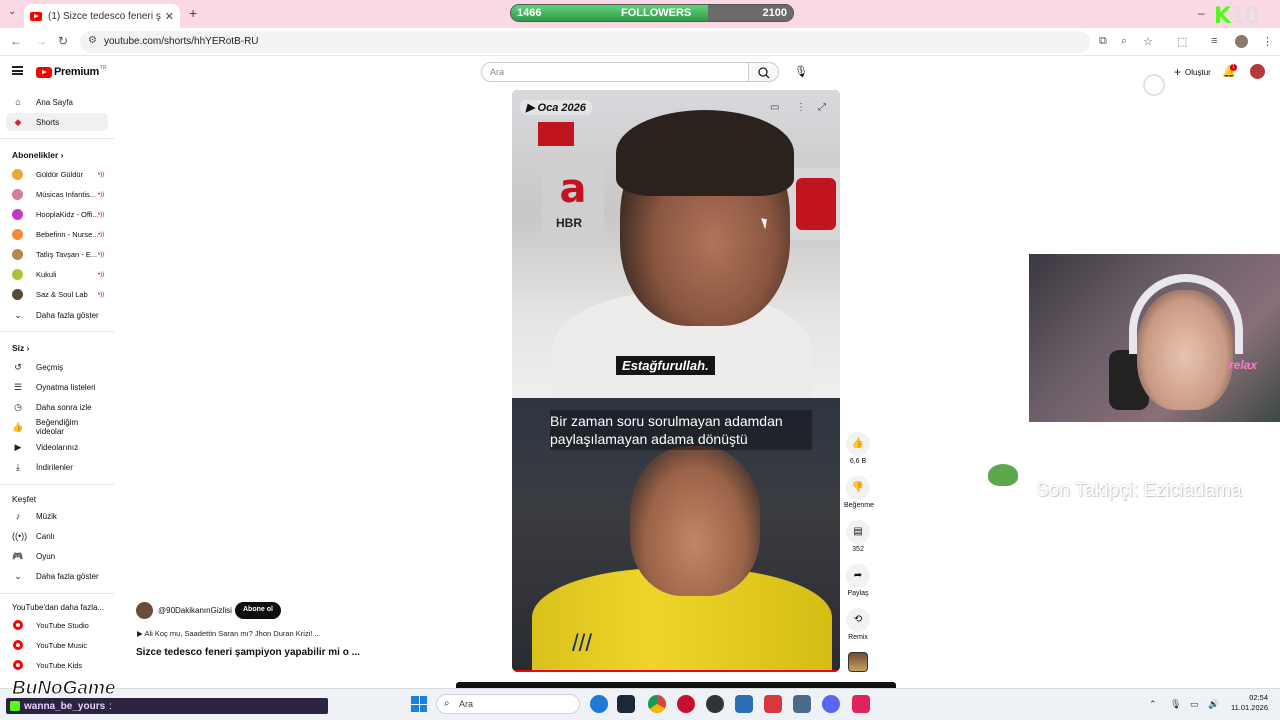 The image size is (1280, 720). Describe the element at coordinates (858, 488) in the screenshot. I see `thumbs-down-icon: 👎` at that location.